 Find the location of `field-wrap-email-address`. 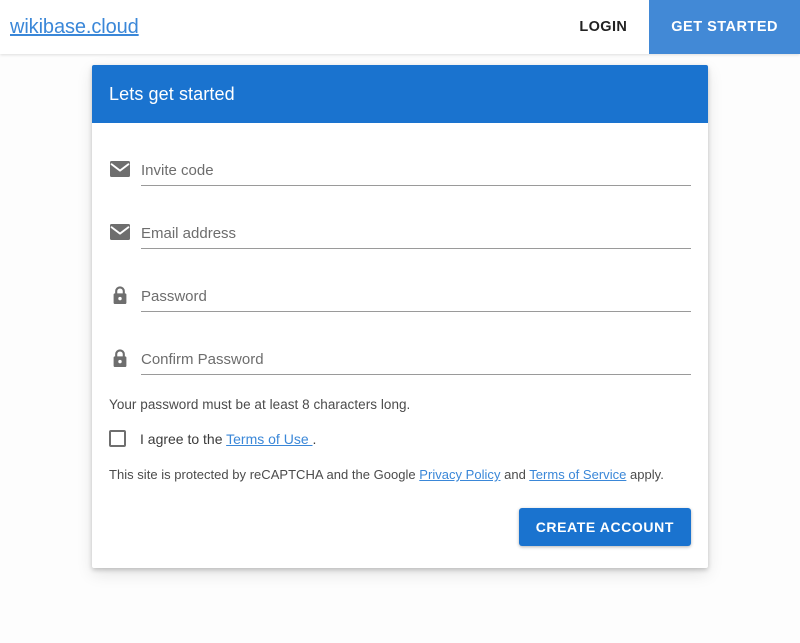

field-wrap-email-address is located at coordinates (416, 236).